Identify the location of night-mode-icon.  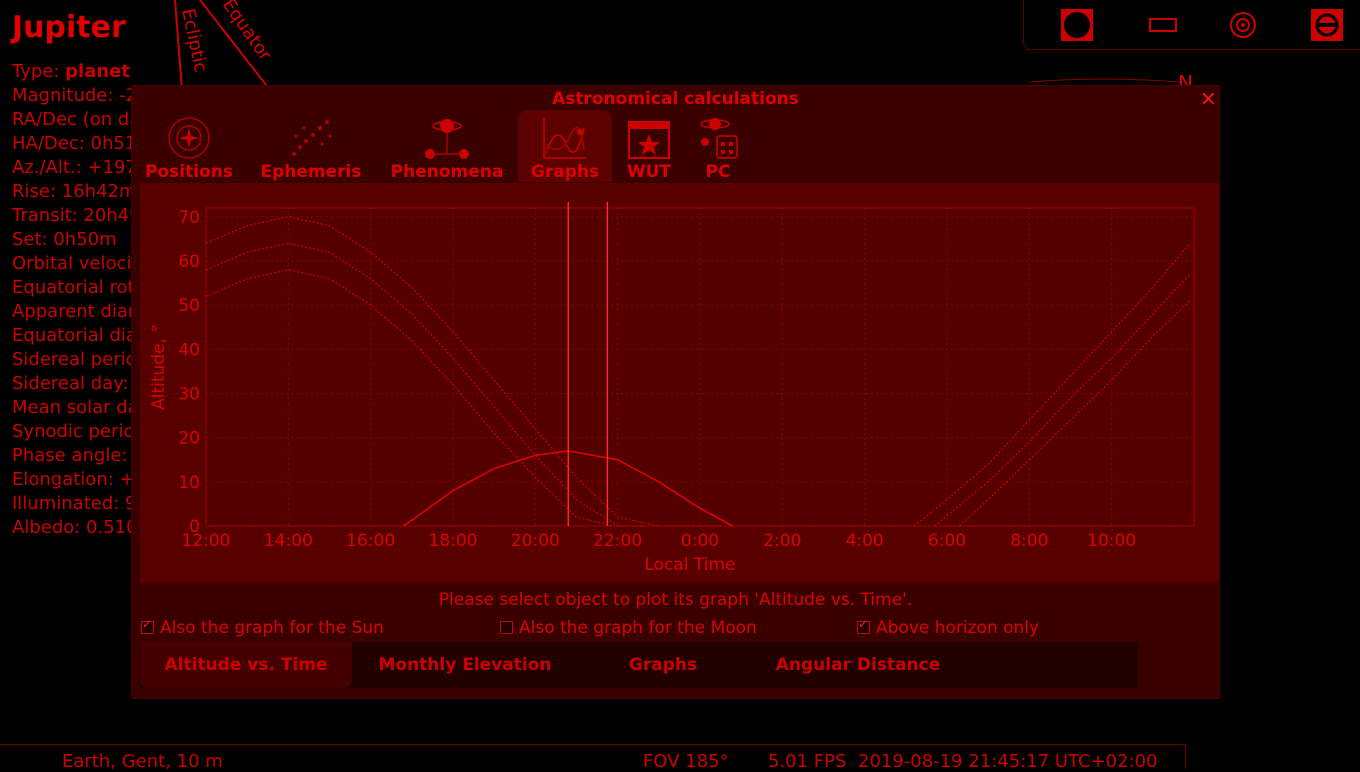
(1077, 25).